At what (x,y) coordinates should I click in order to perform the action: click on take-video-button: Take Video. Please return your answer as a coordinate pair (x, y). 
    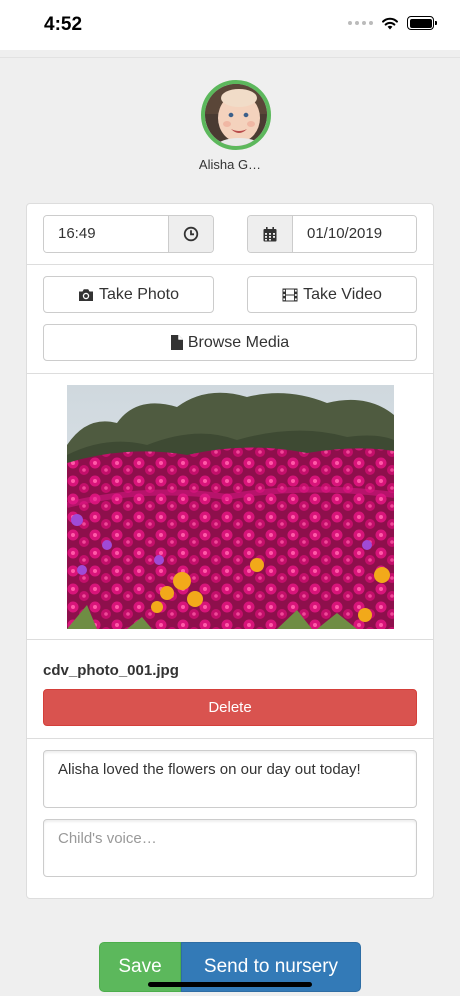
    Looking at the image, I should click on (332, 294).